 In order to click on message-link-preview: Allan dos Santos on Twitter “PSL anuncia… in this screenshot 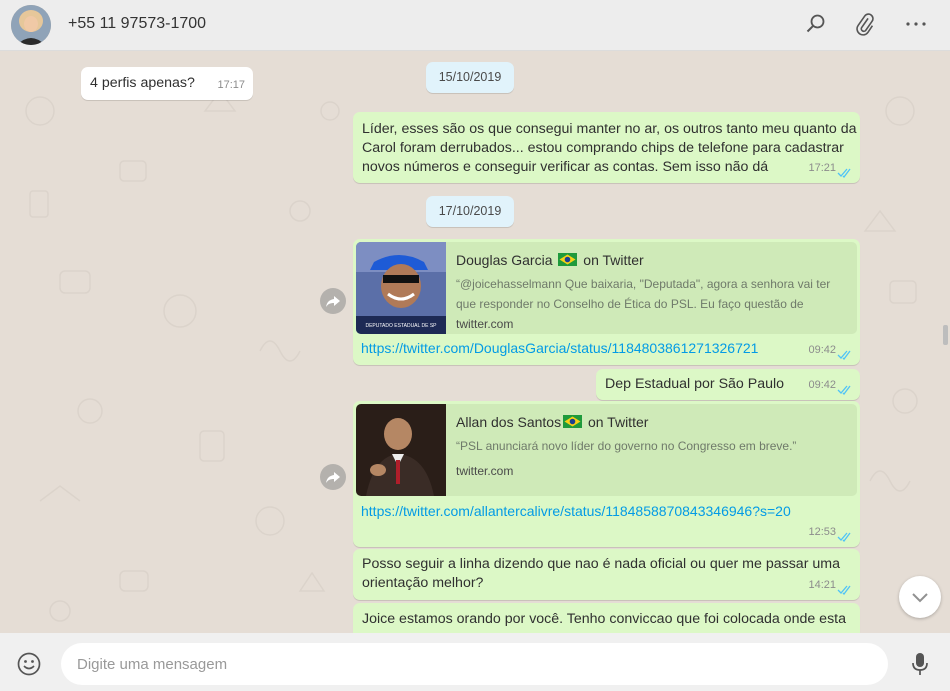, I will do `click(606, 474)`.